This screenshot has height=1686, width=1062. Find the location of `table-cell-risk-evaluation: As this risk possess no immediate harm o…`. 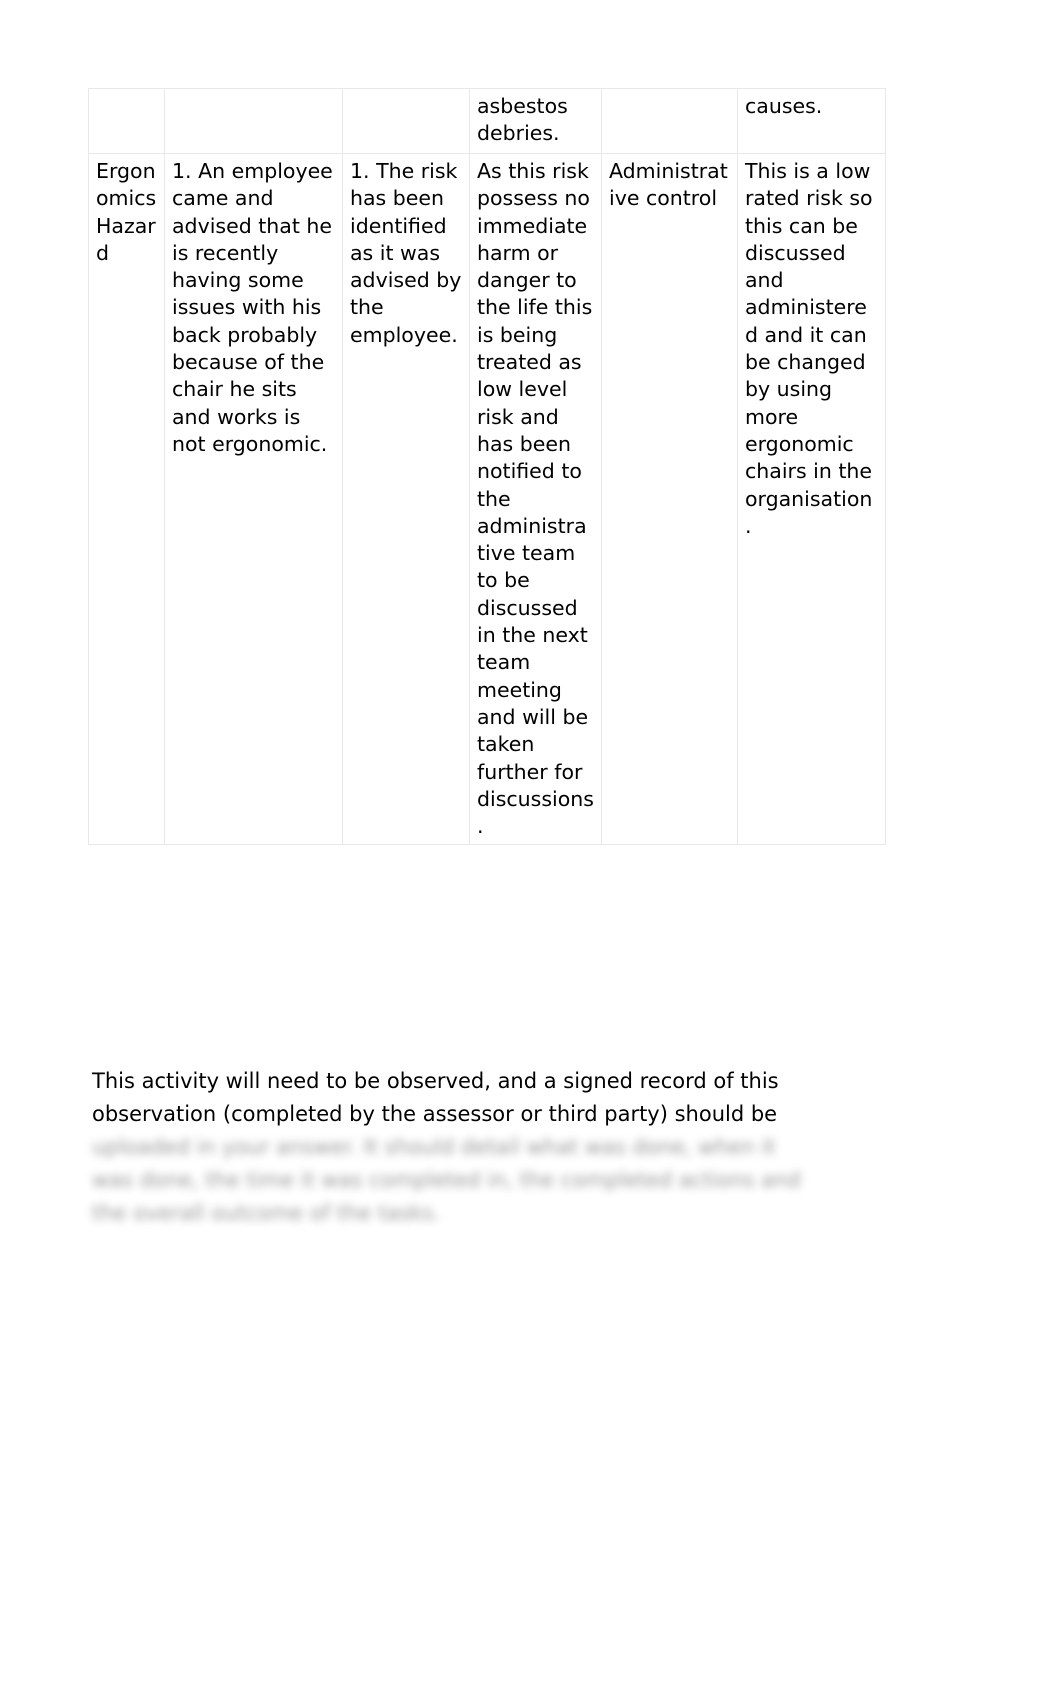

table-cell-risk-evaluation: As this risk possess no immediate harm o… is located at coordinates (535, 499).